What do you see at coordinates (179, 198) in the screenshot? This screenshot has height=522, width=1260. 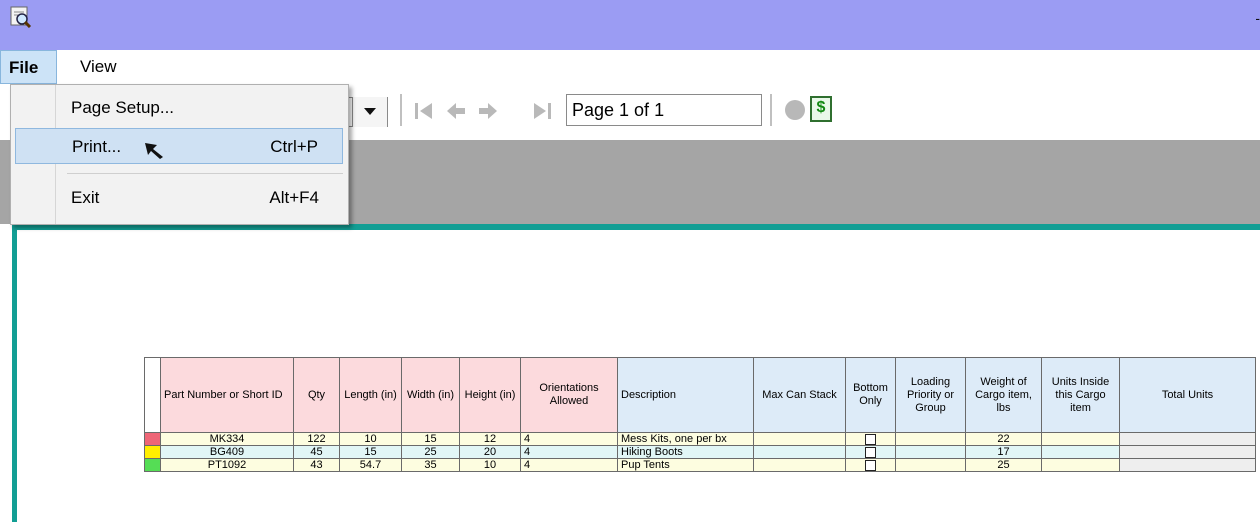 I see `menu-item-exit: Exit Alt+F4` at bounding box center [179, 198].